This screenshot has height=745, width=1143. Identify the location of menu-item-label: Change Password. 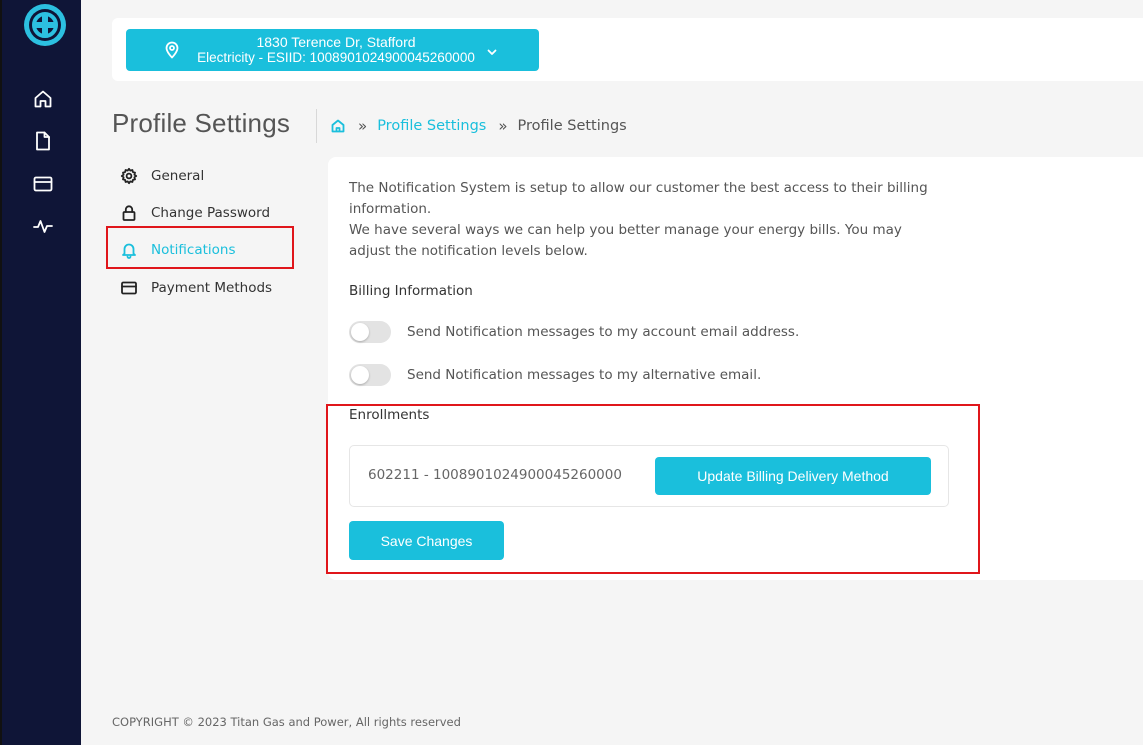
(211, 213).